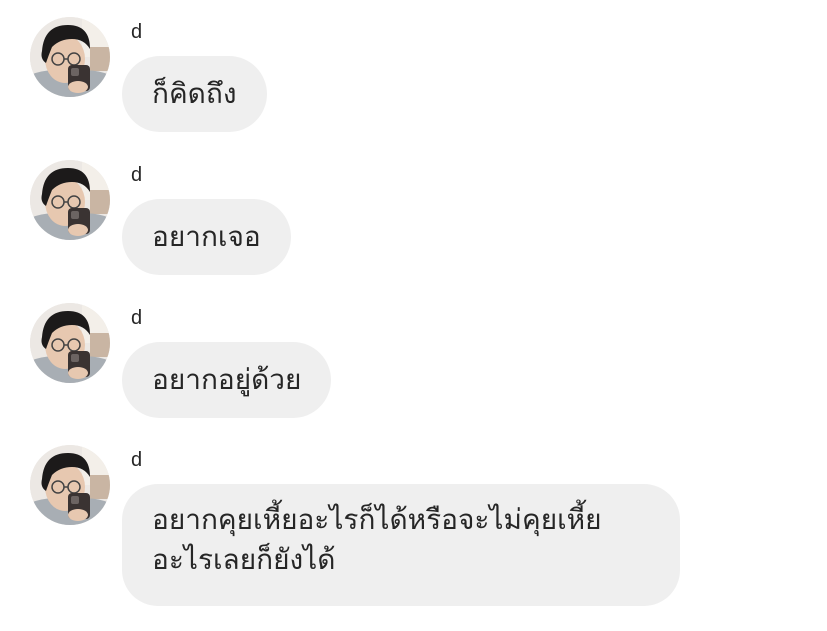  I want to click on message-bubble: ก็คิดถึง, so click(194, 94).